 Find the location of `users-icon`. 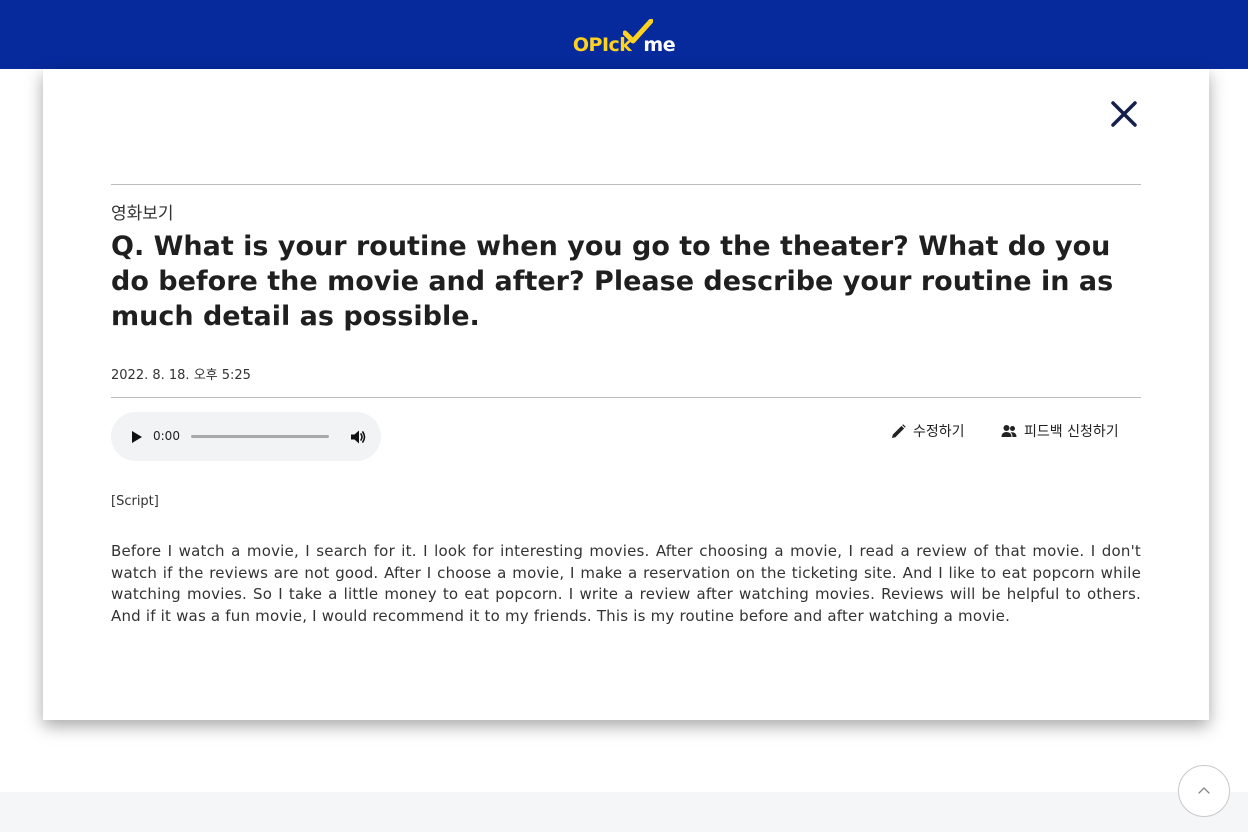

users-icon is located at coordinates (1009, 431).